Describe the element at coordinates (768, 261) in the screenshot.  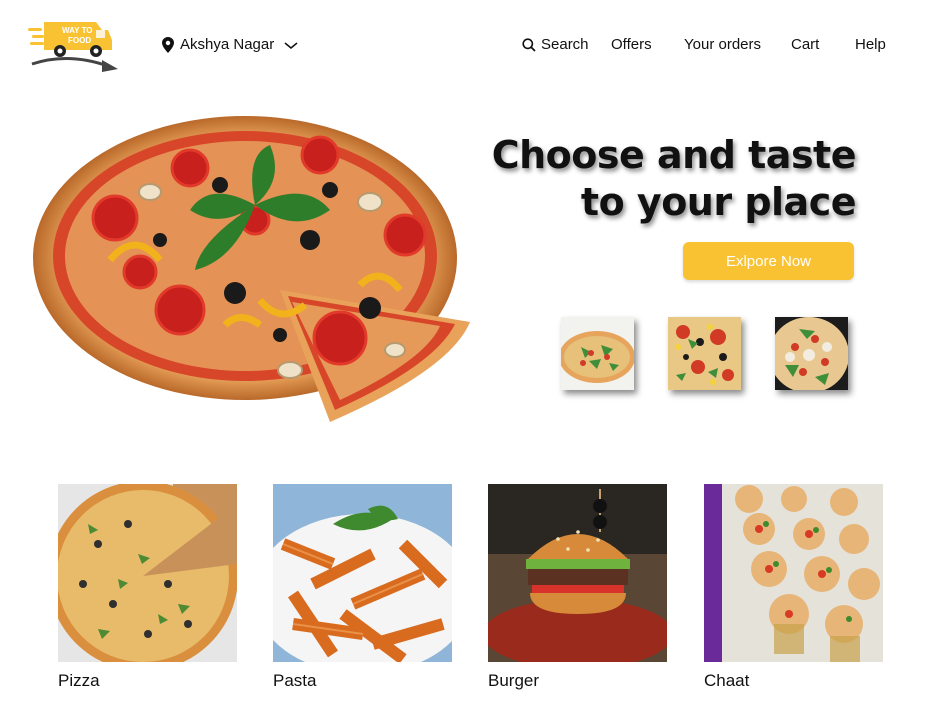
I see `explore-now-button: Exlpore Now` at that location.